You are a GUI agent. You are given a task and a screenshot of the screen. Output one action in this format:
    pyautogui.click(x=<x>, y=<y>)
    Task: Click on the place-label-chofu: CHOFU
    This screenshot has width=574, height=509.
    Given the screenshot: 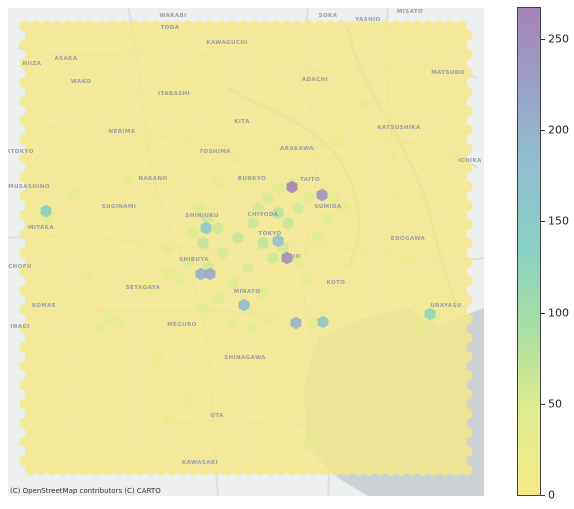 What is the action you would take?
    pyautogui.click(x=20, y=267)
    